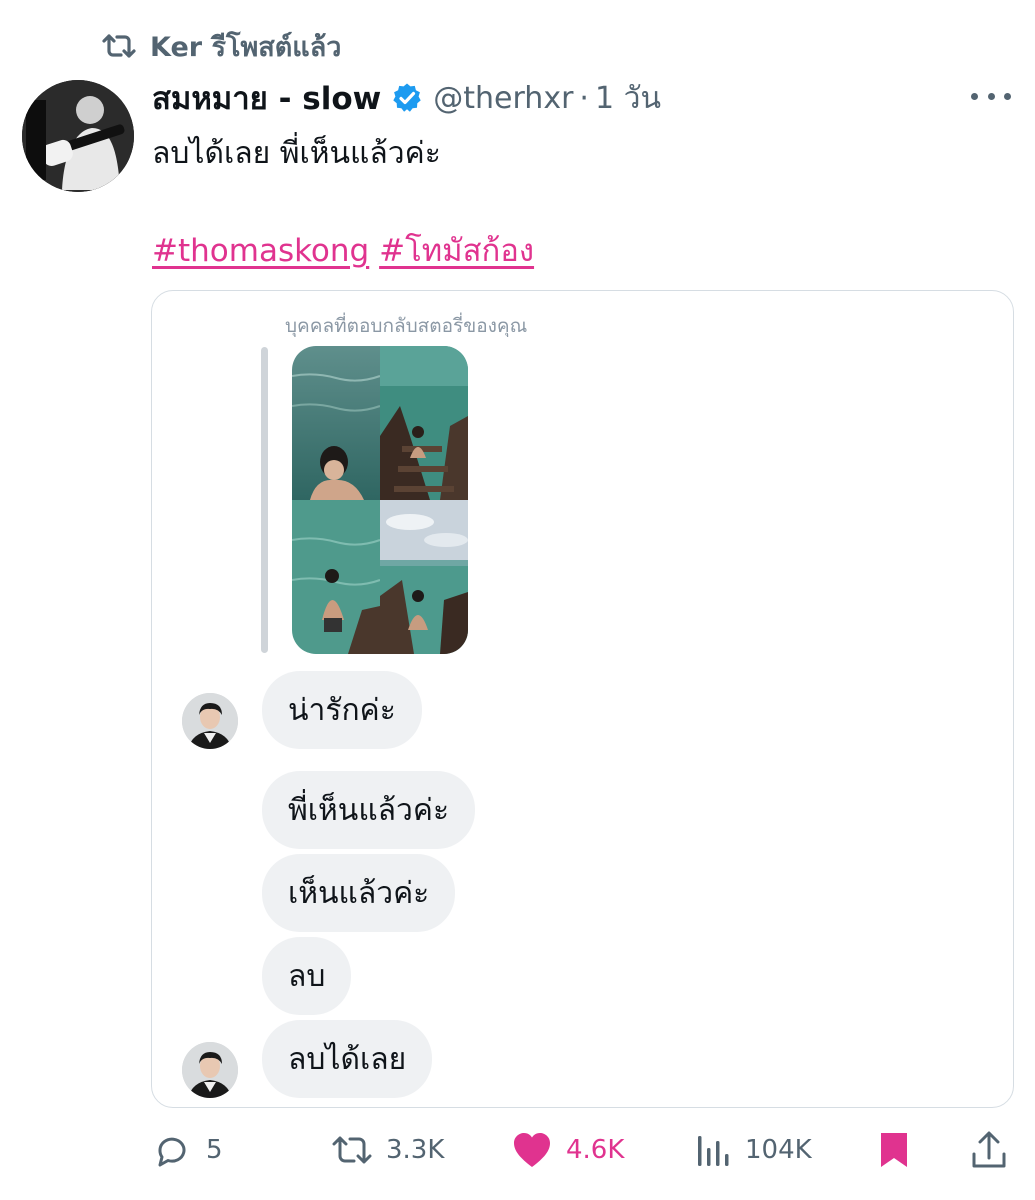 The height and width of the screenshot is (1200, 1035). I want to click on verified-badge-icon, so click(407, 98).